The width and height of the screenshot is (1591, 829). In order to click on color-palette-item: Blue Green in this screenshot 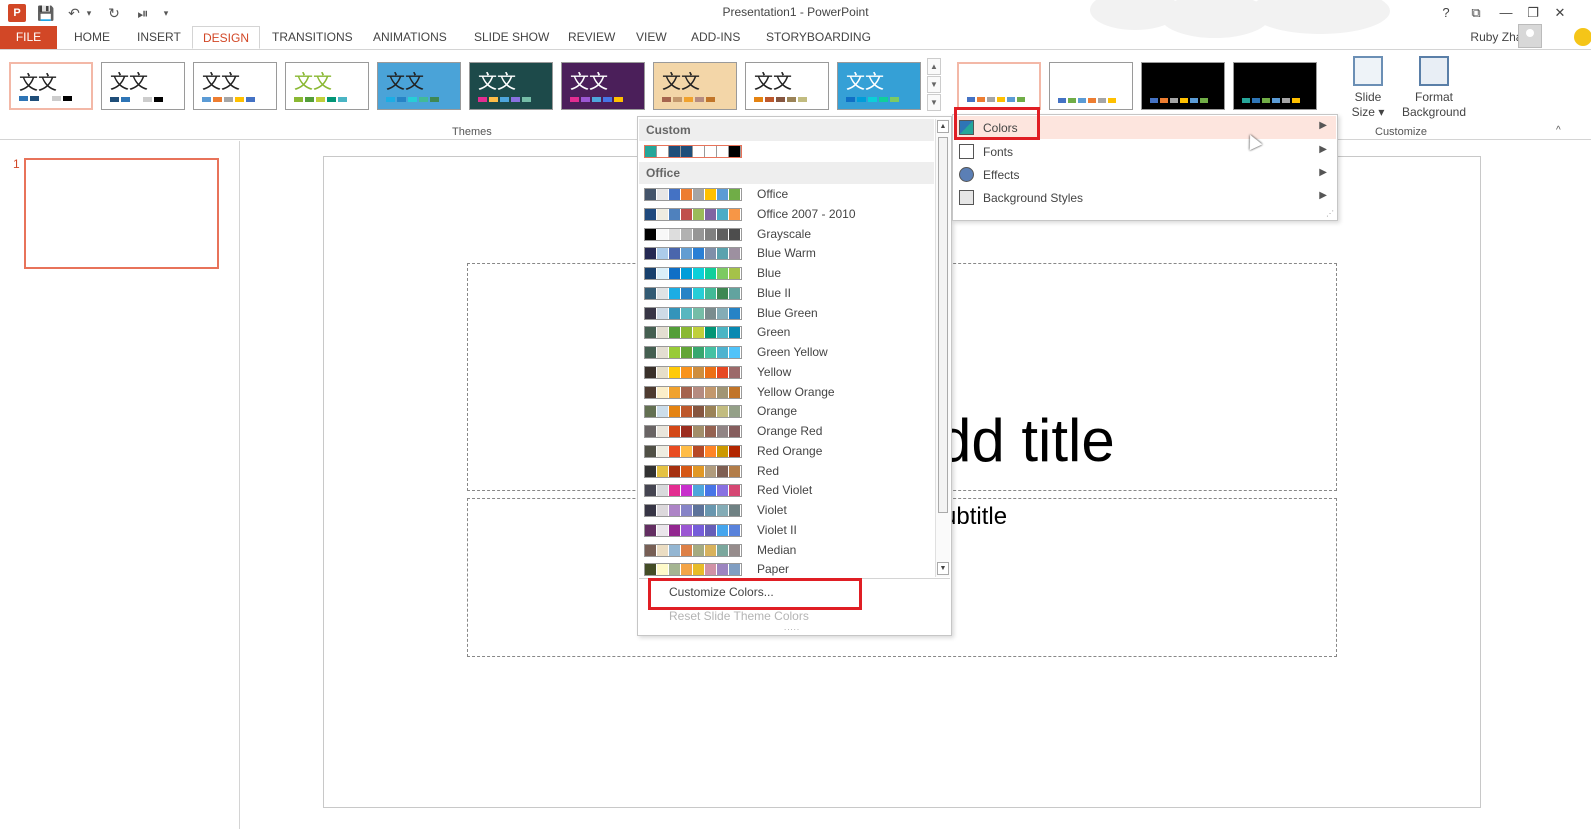, I will do `click(786, 313)`.